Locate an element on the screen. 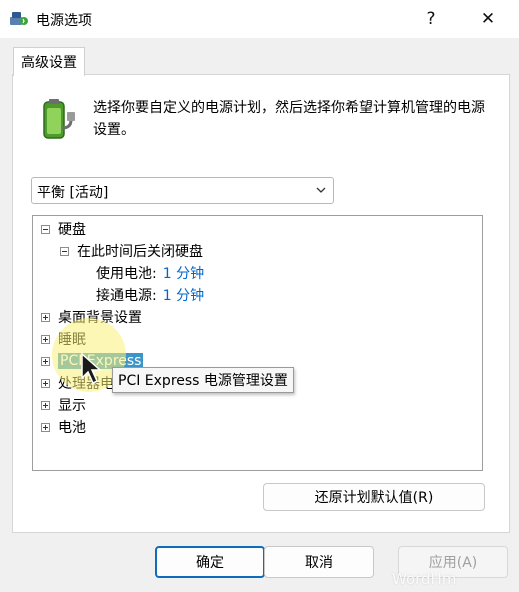 The width and height of the screenshot is (519, 592). power-plan-dropdown: 平衡 [活动] is located at coordinates (182, 190).